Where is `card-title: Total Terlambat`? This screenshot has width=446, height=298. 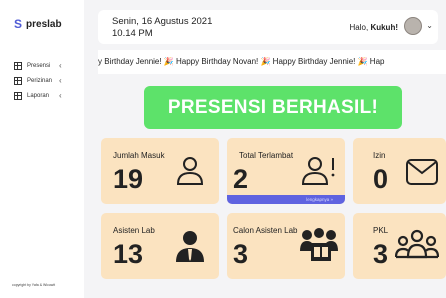 card-title: Total Terlambat is located at coordinates (266, 155).